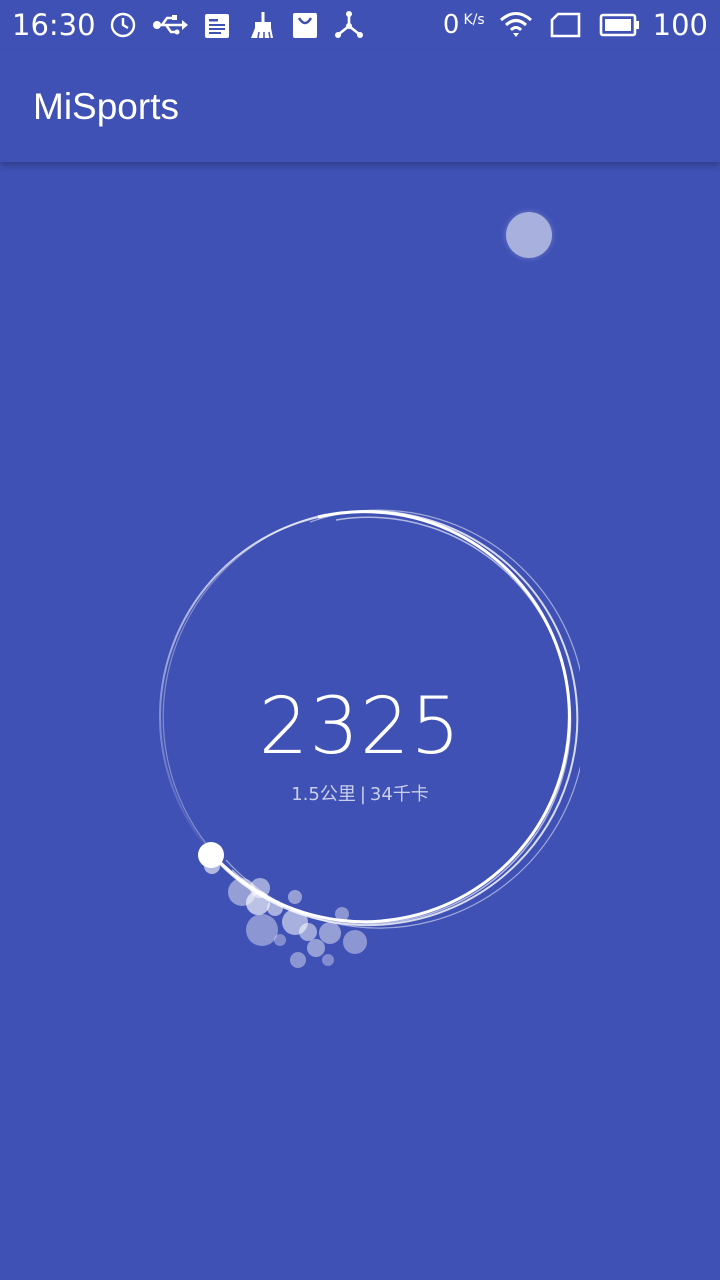 This screenshot has height=1280, width=720. Describe the element at coordinates (305, 25) in the screenshot. I see `shopping-bag-icon` at that location.